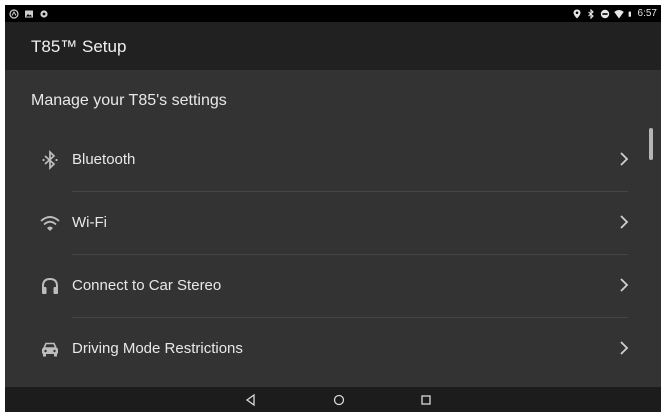  Describe the element at coordinates (50, 349) in the screenshot. I see `car-icon` at that location.